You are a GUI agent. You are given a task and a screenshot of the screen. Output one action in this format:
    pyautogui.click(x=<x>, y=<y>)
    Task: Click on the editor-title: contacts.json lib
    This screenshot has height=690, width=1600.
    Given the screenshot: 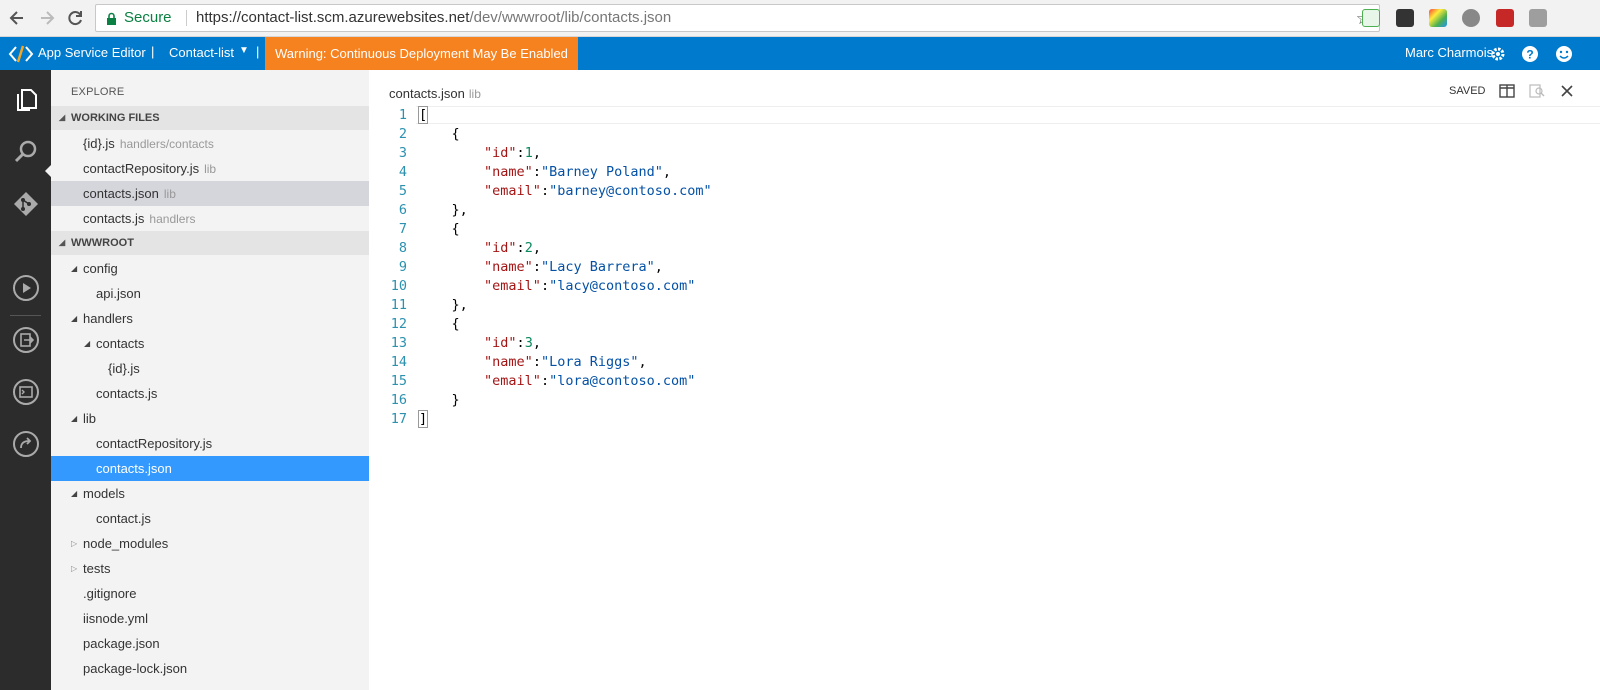 What is the action you would take?
    pyautogui.click(x=435, y=93)
    